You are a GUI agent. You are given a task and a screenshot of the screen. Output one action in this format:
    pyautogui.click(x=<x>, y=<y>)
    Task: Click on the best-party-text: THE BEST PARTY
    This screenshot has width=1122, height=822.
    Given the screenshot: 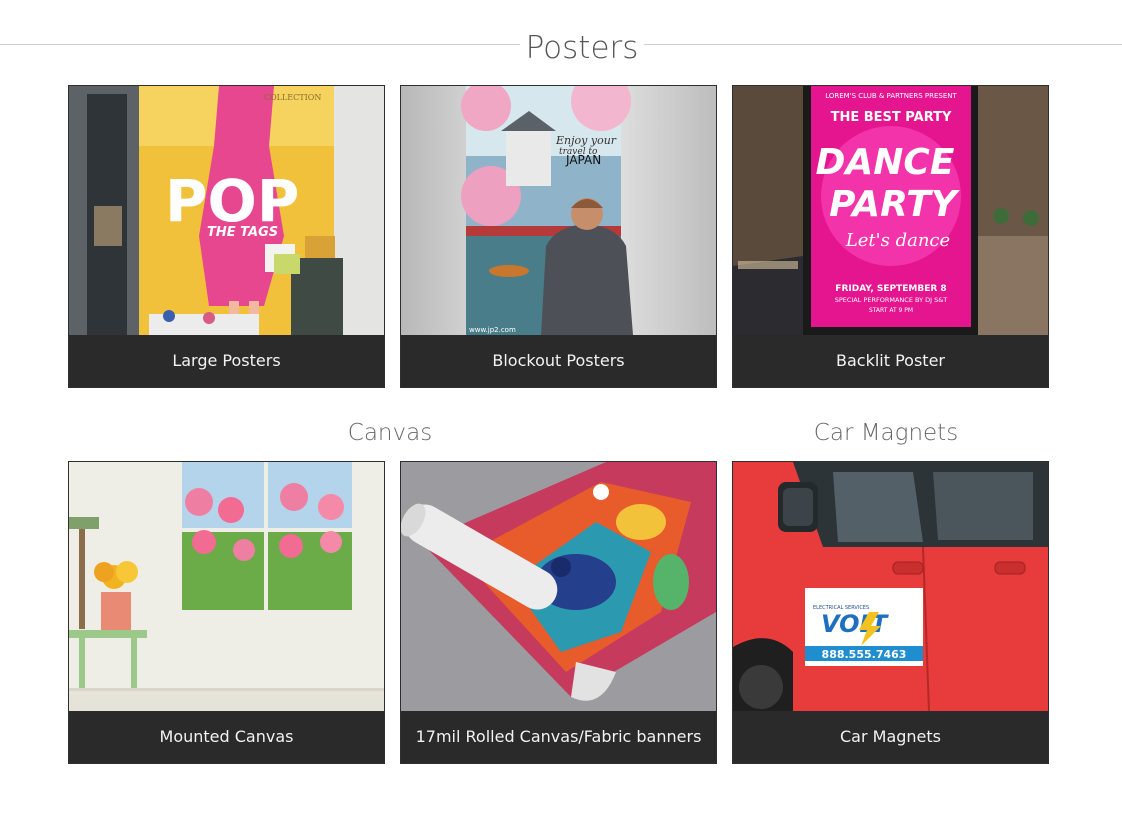 What is the action you would take?
    pyautogui.click(x=891, y=117)
    